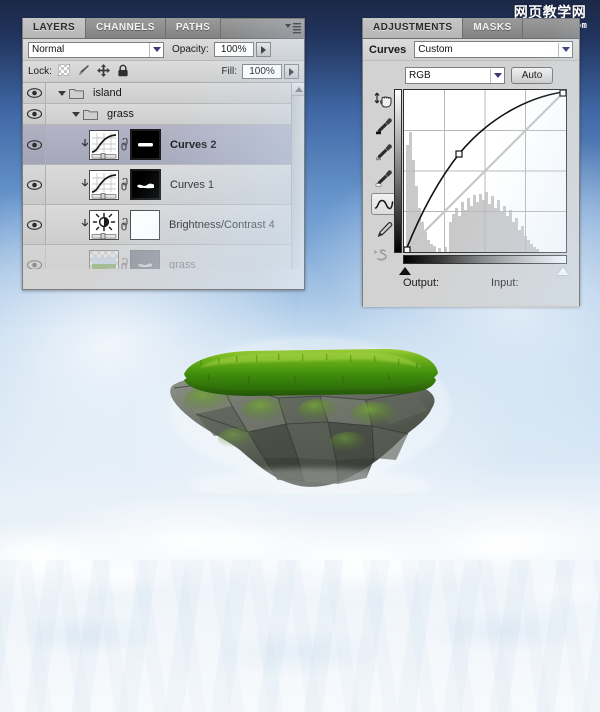 This screenshot has width=600, height=712. What do you see at coordinates (485, 259) in the screenshot?
I see `input-gradient-bar` at bounding box center [485, 259].